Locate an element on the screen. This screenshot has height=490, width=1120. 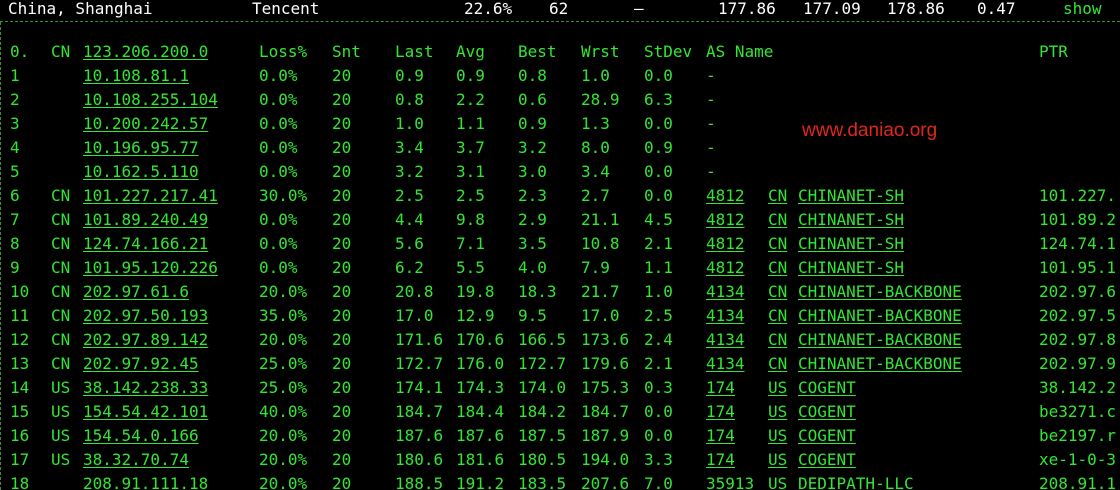
hop-wrst: 2.7 is located at coordinates (595, 195).